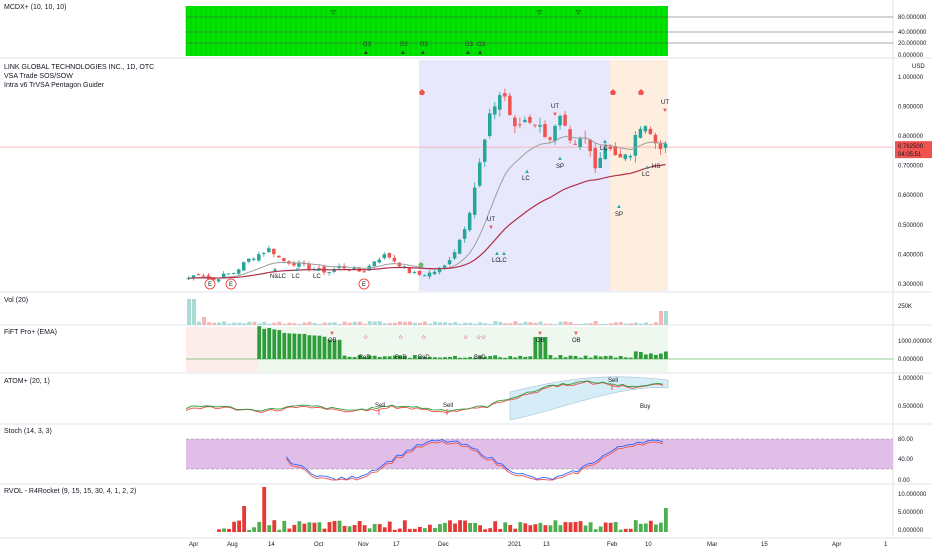 The image size is (932, 550). What do you see at coordinates (222, 350) in the screenshot?
I see `fift-zone-red` at bounding box center [222, 350].